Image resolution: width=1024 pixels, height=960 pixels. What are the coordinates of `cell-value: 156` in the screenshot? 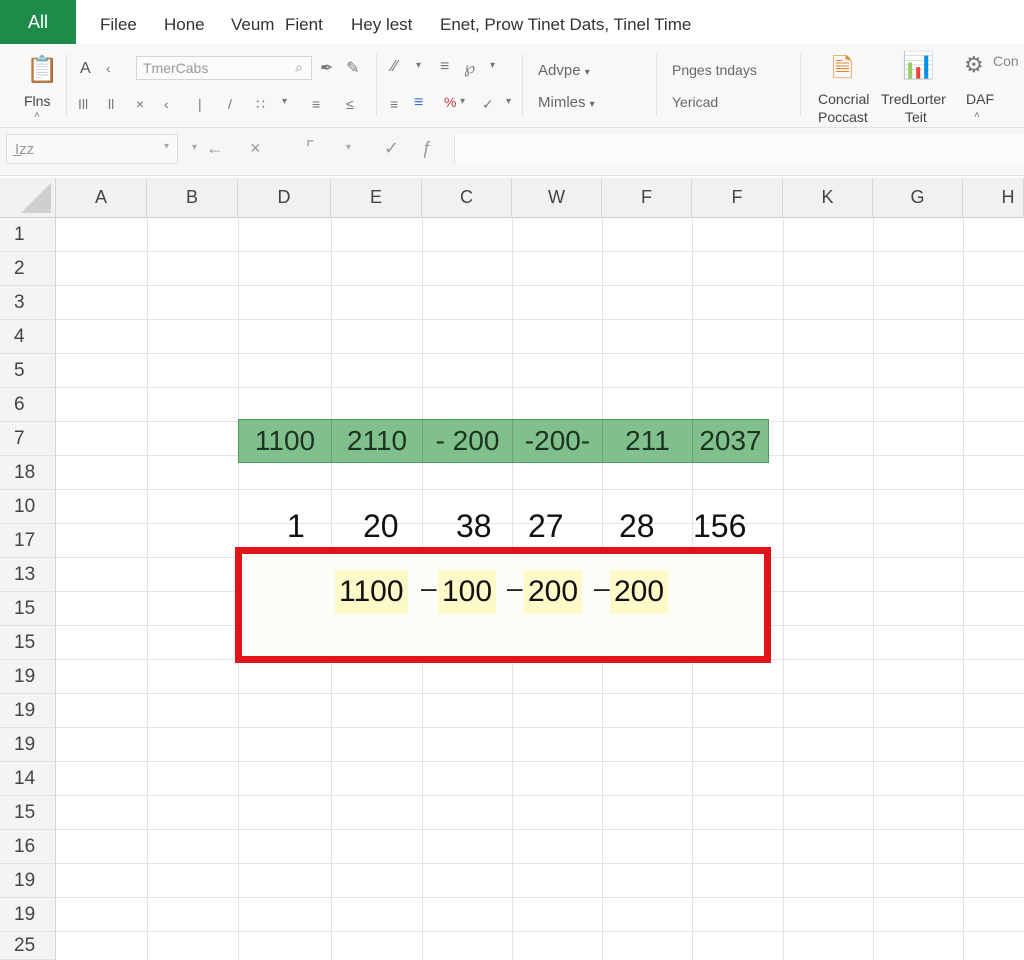 It's located at (719, 526).